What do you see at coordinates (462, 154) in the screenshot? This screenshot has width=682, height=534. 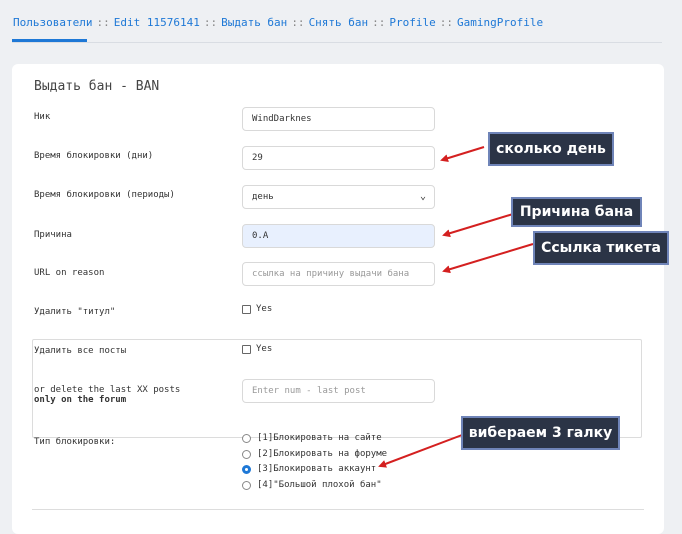 I see `arrow-days` at bounding box center [462, 154].